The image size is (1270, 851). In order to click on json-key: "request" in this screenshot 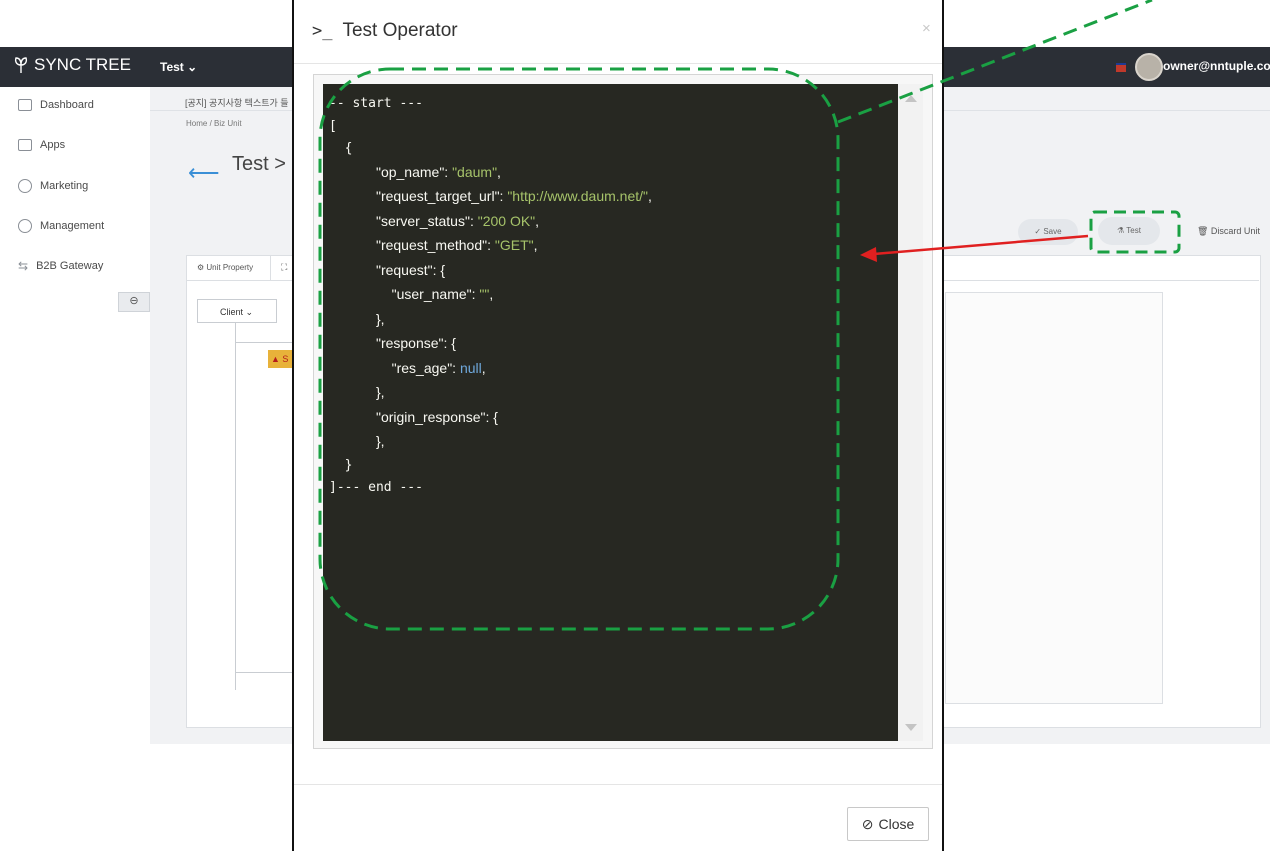, I will do `click(404, 269)`.